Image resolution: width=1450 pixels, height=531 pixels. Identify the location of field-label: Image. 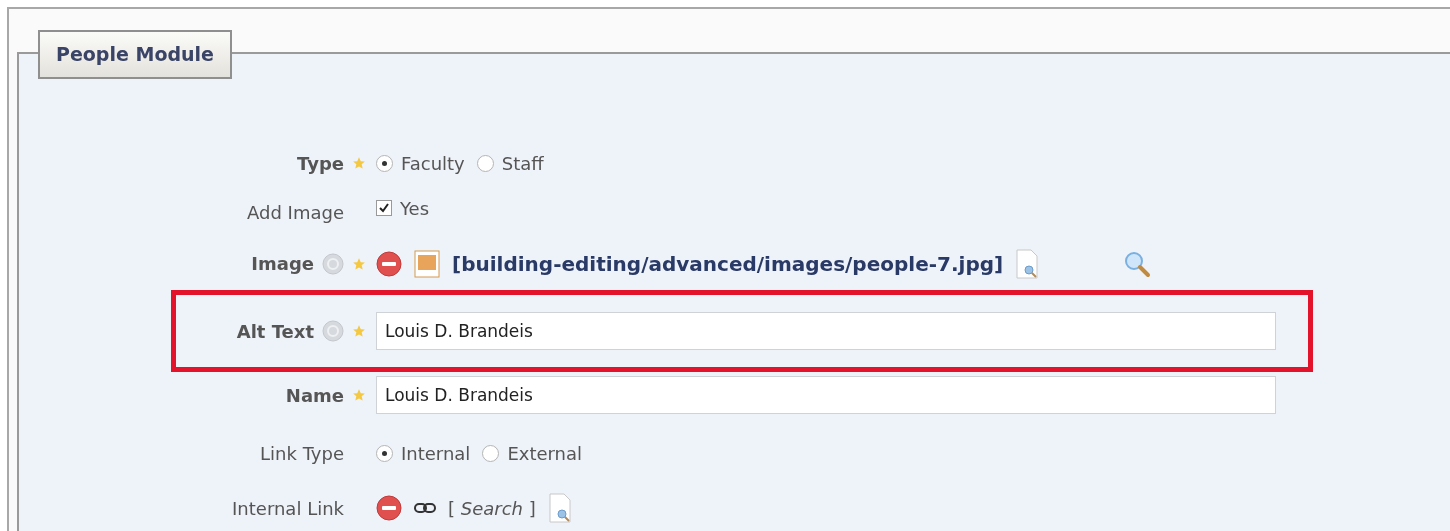
(282, 264).